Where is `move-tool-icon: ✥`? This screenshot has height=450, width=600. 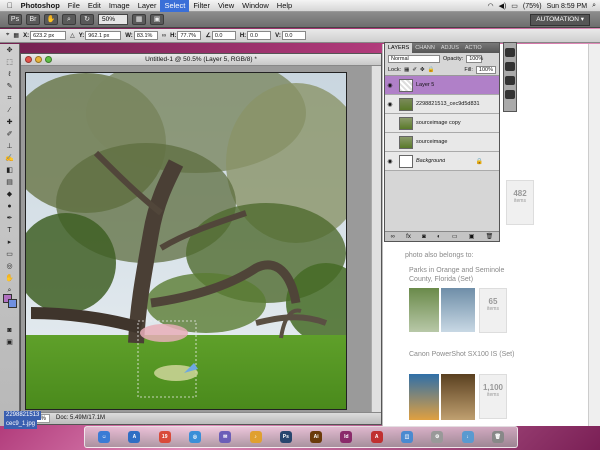
move-tool-icon: ✥ is located at coordinates (10, 51).